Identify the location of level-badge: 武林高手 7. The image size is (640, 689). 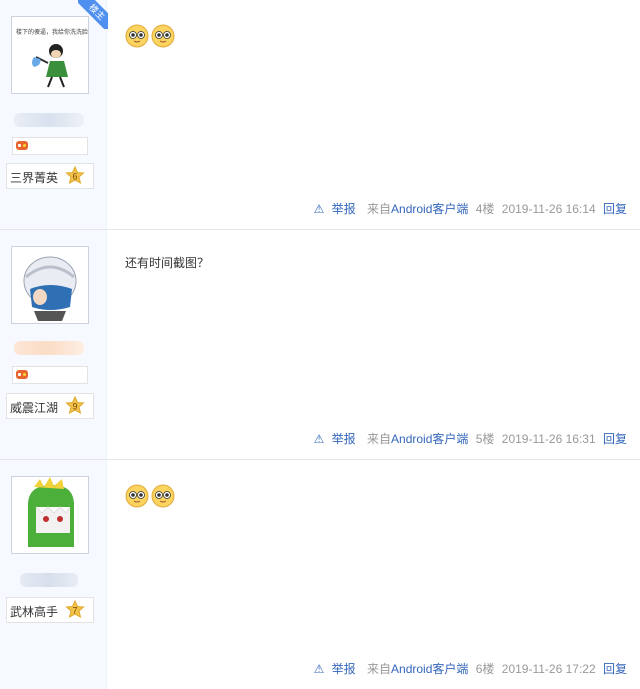
(50, 610).